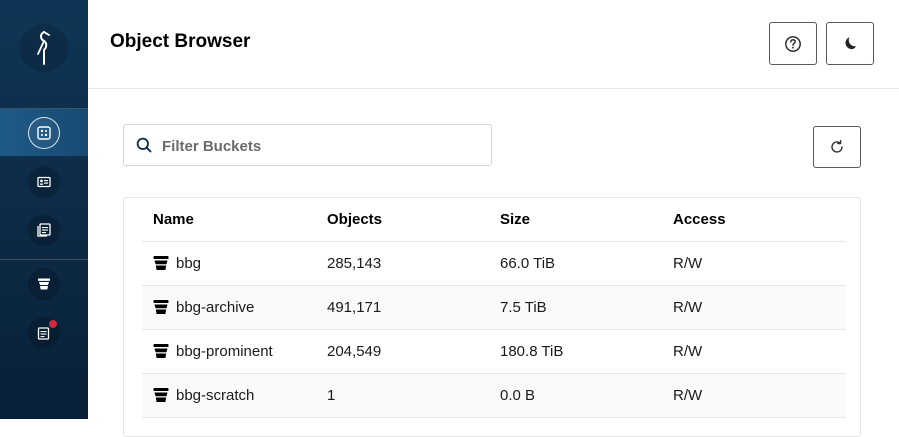 Image resolution: width=899 pixels, height=437 pixels. I want to click on nav-license, so click(44, 333).